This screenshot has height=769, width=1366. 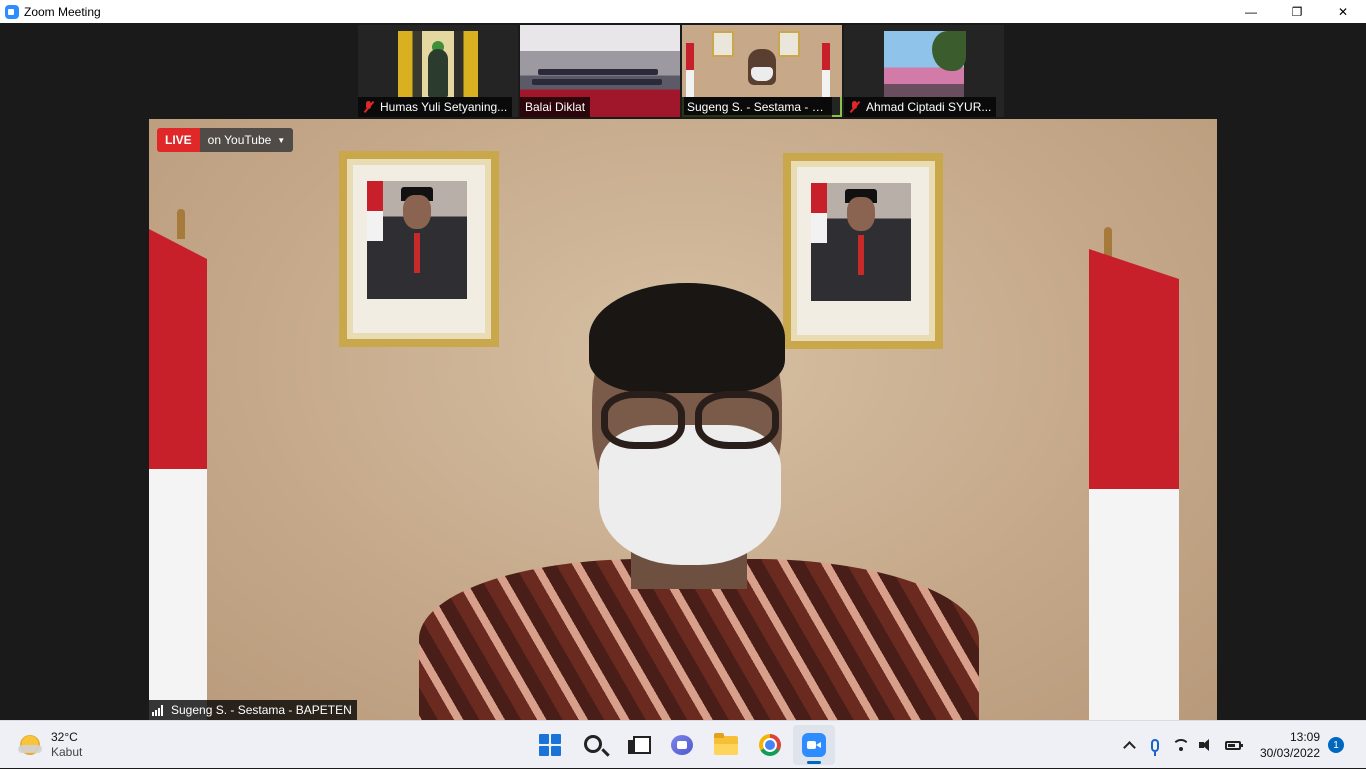 I want to click on show-hidden-icons-button, so click(x=1129, y=745).